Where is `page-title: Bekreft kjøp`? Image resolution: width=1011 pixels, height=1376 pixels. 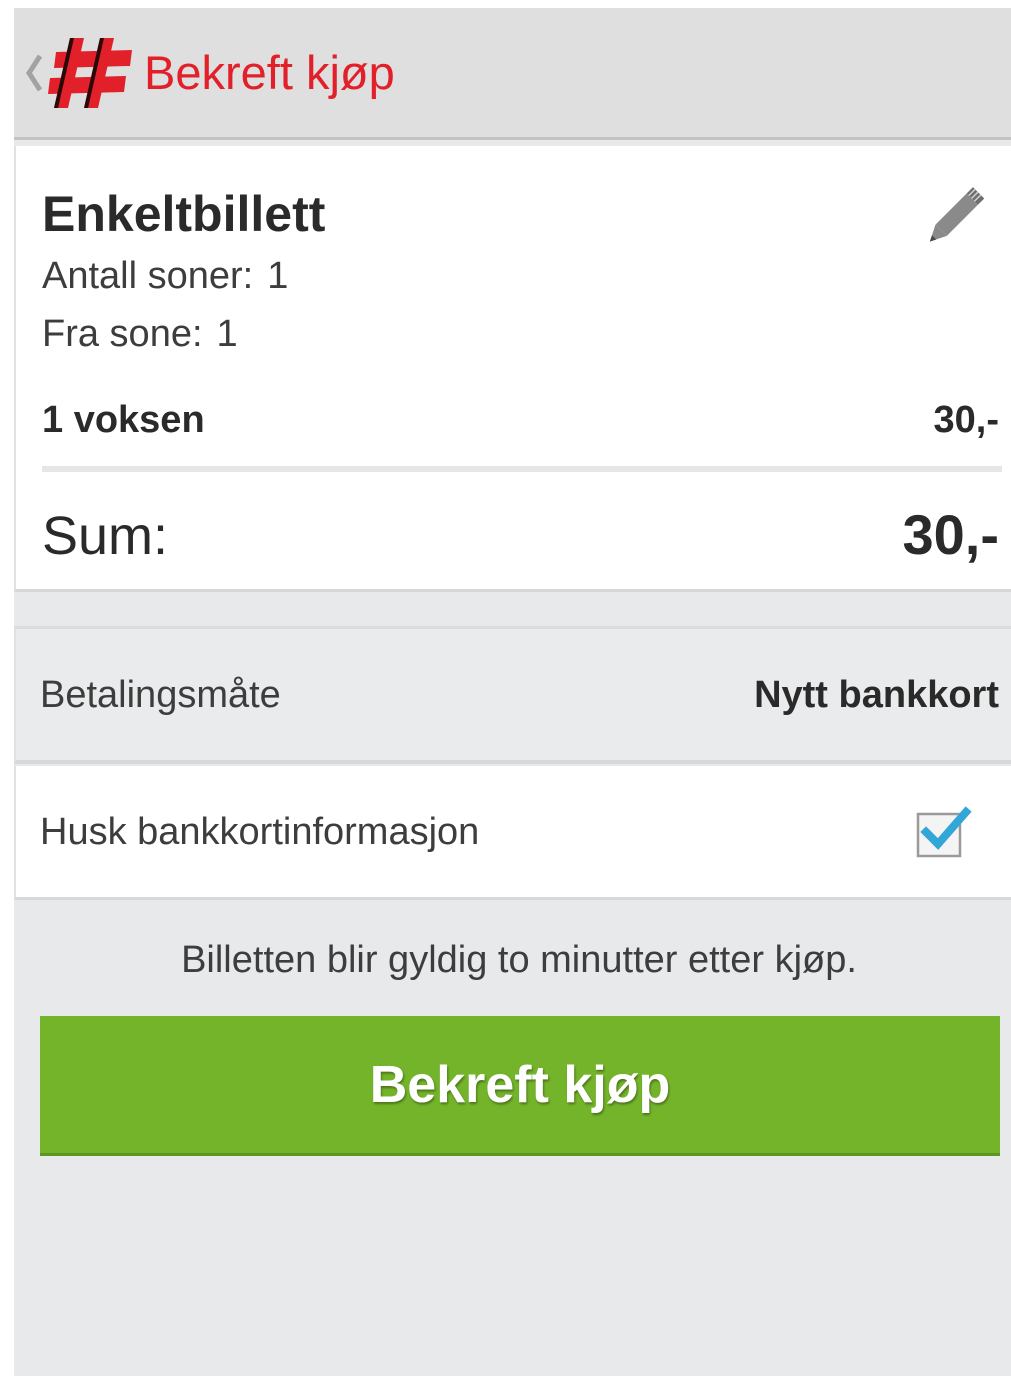 page-title: Bekreft kjøp is located at coordinates (269, 72).